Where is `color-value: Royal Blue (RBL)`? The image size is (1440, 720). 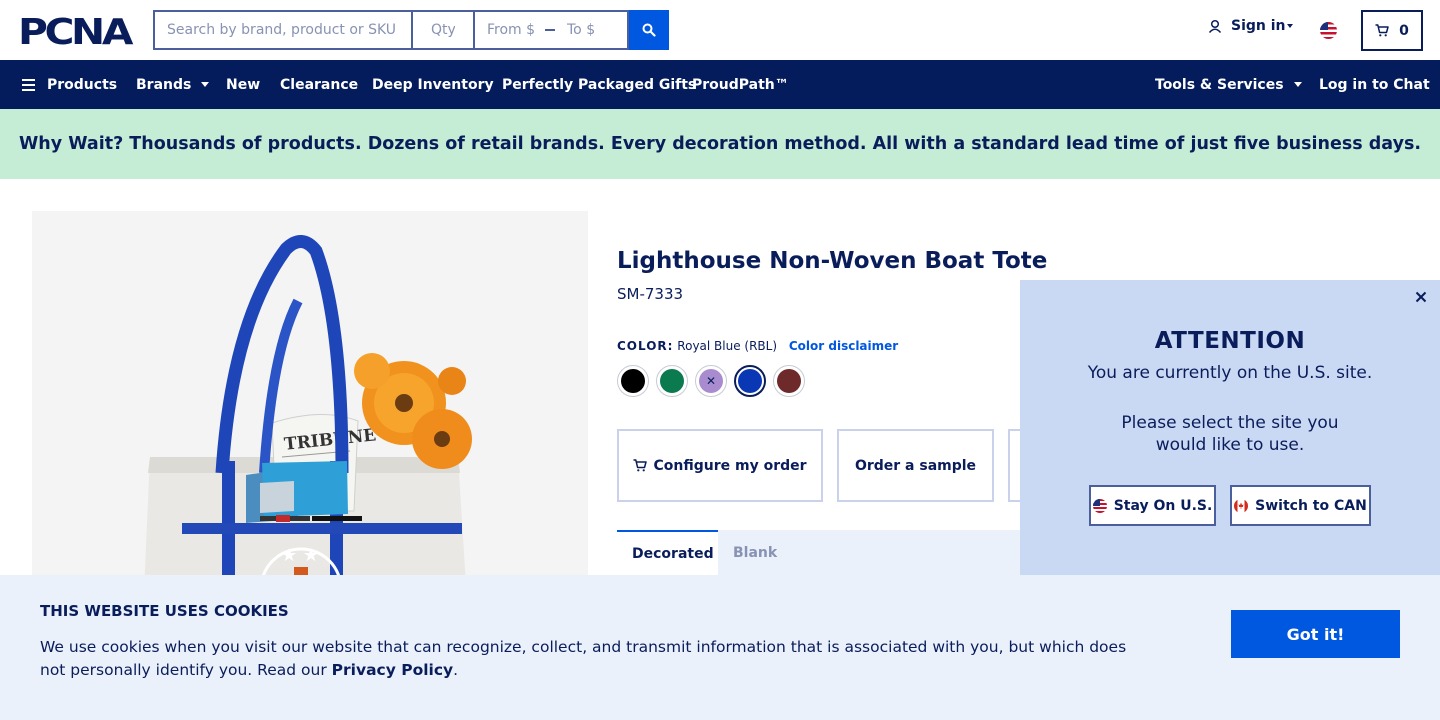 color-value: Royal Blue (RBL) is located at coordinates (727, 346).